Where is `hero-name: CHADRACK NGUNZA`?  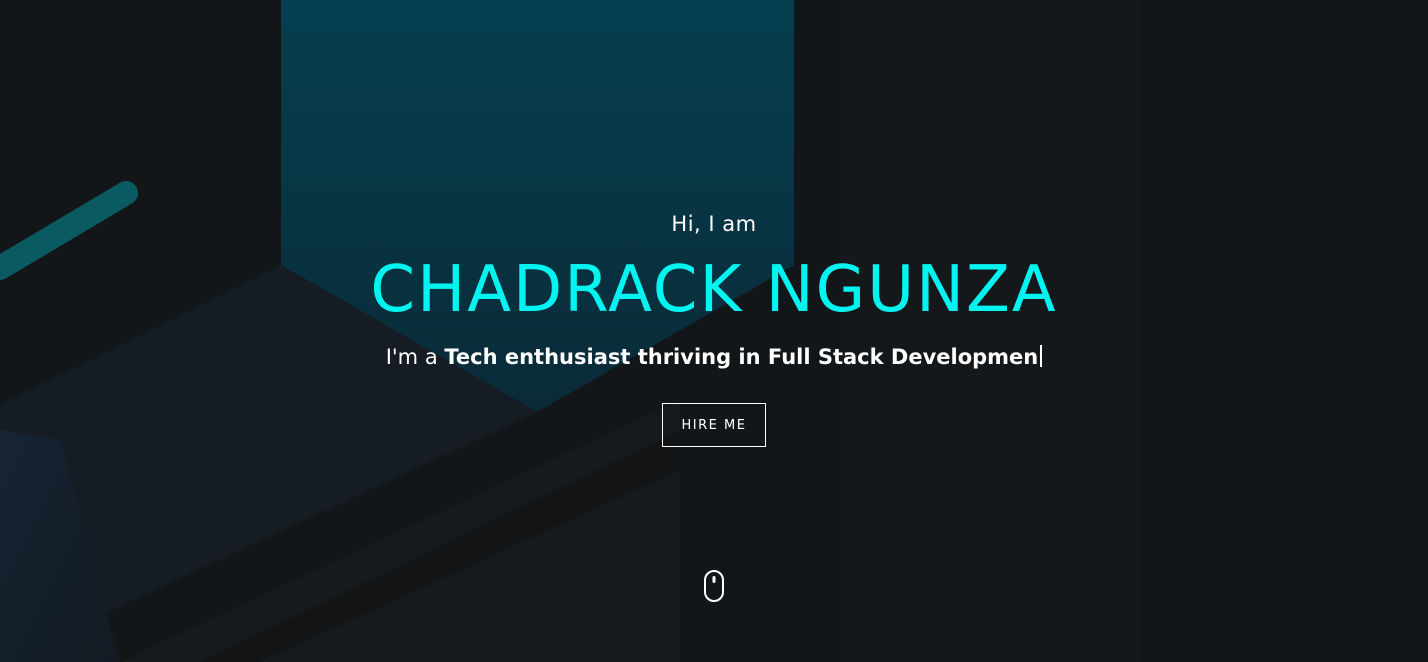
hero-name: CHADRACK NGUNZA is located at coordinates (714, 290).